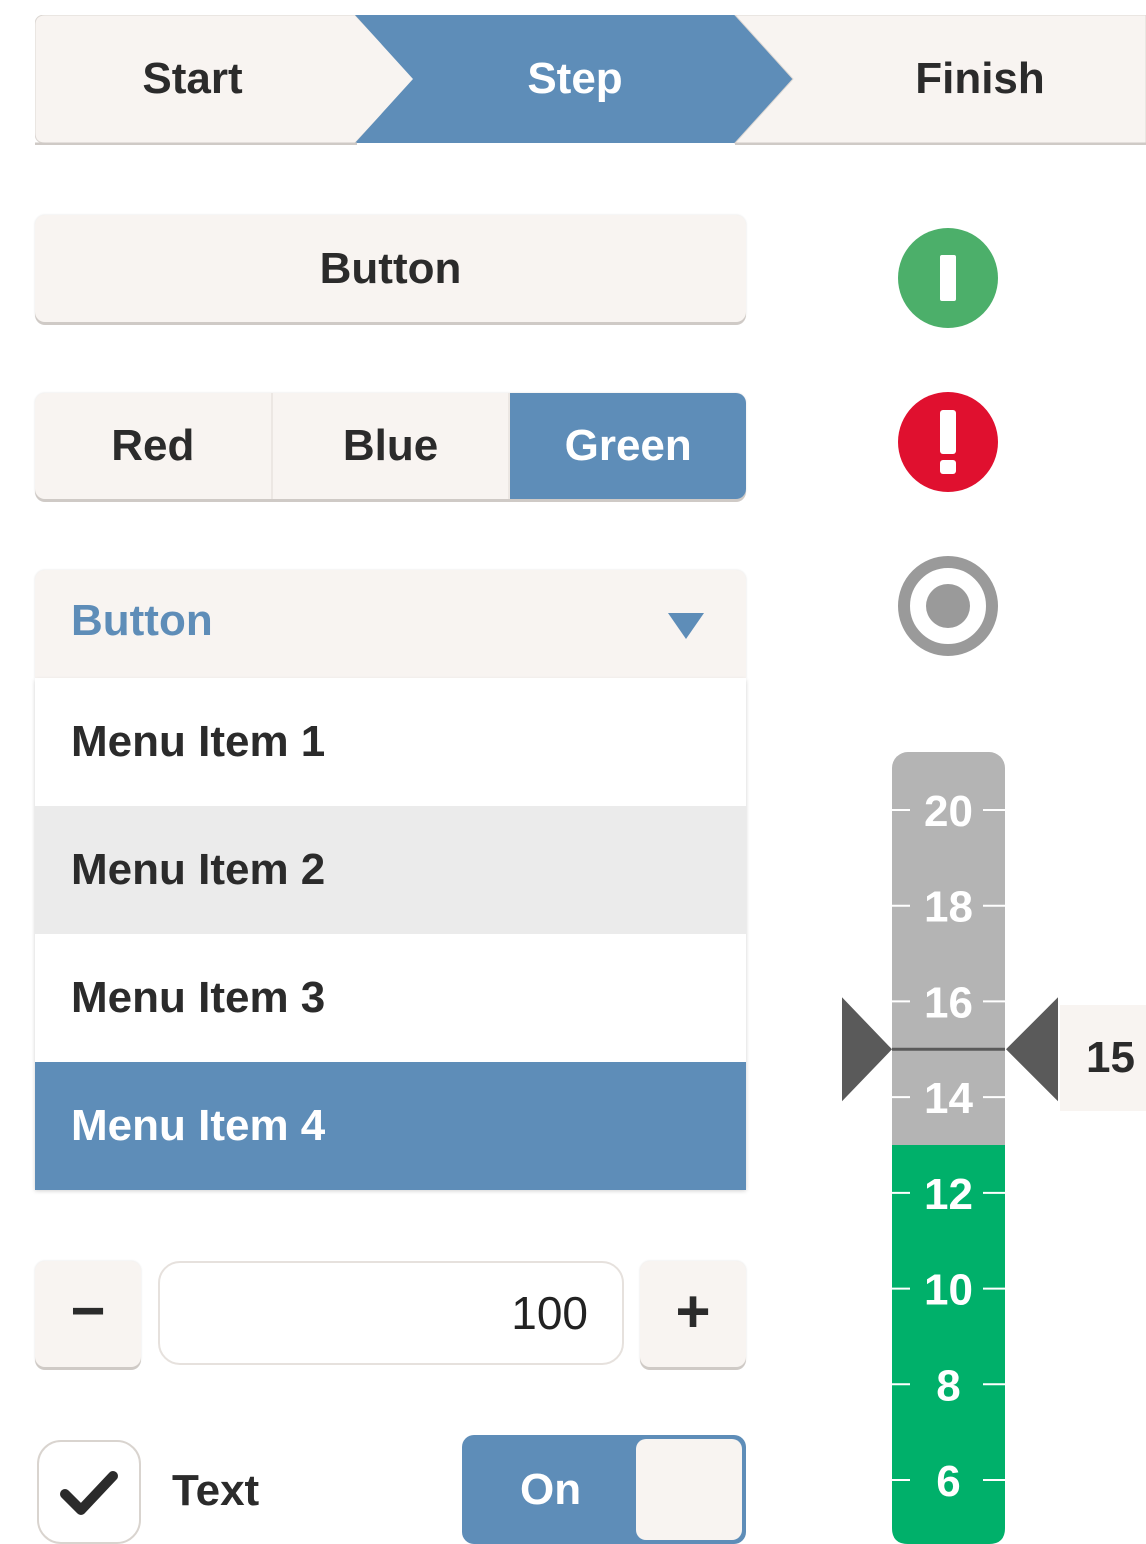 Image resolution: width=1146 pixels, height=1544 pixels. What do you see at coordinates (975, 79) in the screenshot?
I see `step-finish: Finish` at bounding box center [975, 79].